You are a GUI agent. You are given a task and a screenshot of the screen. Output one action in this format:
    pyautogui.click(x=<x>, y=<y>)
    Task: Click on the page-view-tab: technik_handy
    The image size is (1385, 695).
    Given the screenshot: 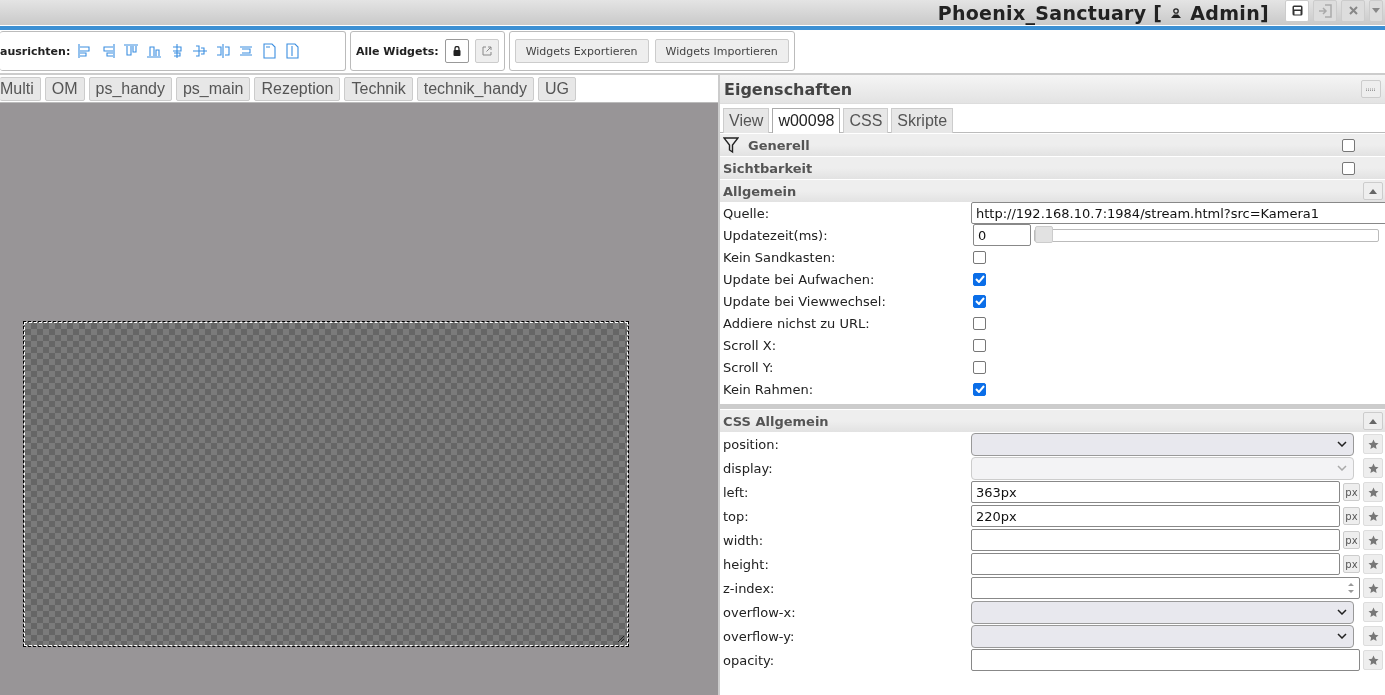 What is the action you would take?
    pyautogui.click(x=475, y=88)
    